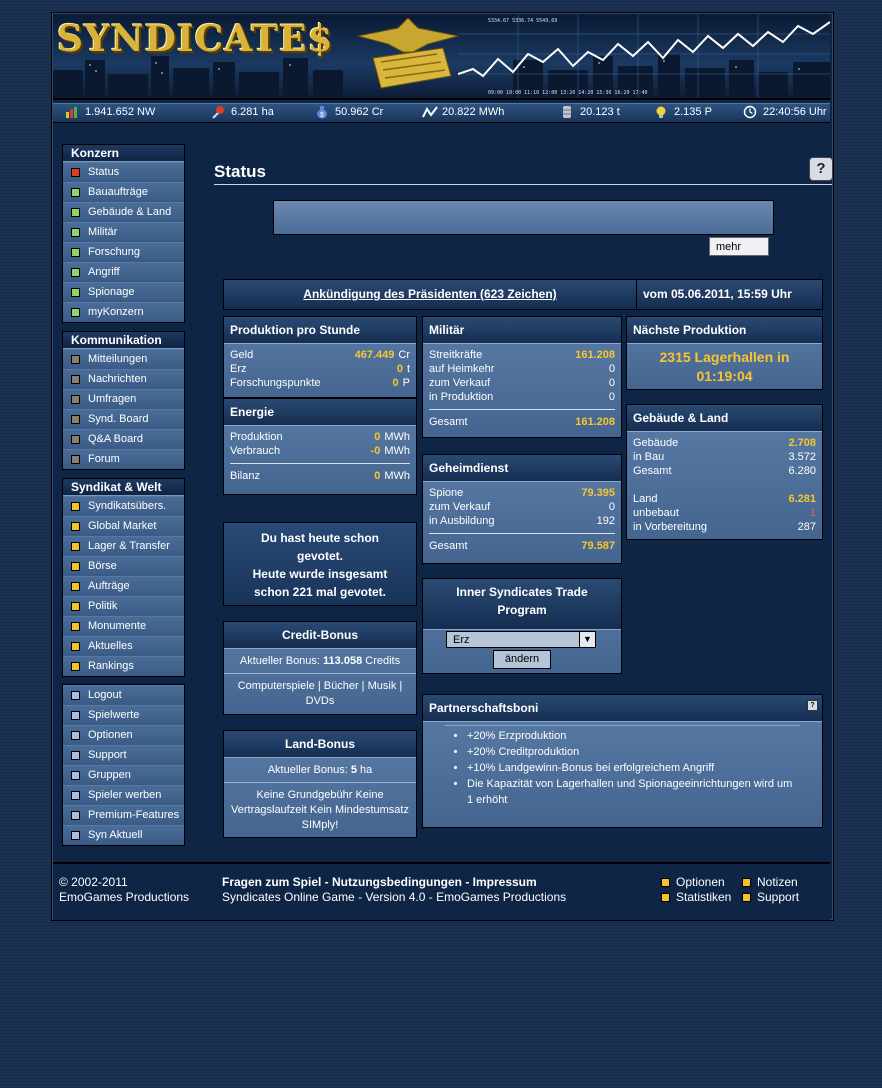 The width and height of the screenshot is (882, 1088). What do you see at coordinates (117, 379) in the screenshot?
I see `sidebar-item-label: Nachrichten` at bounding box center [117, 379].